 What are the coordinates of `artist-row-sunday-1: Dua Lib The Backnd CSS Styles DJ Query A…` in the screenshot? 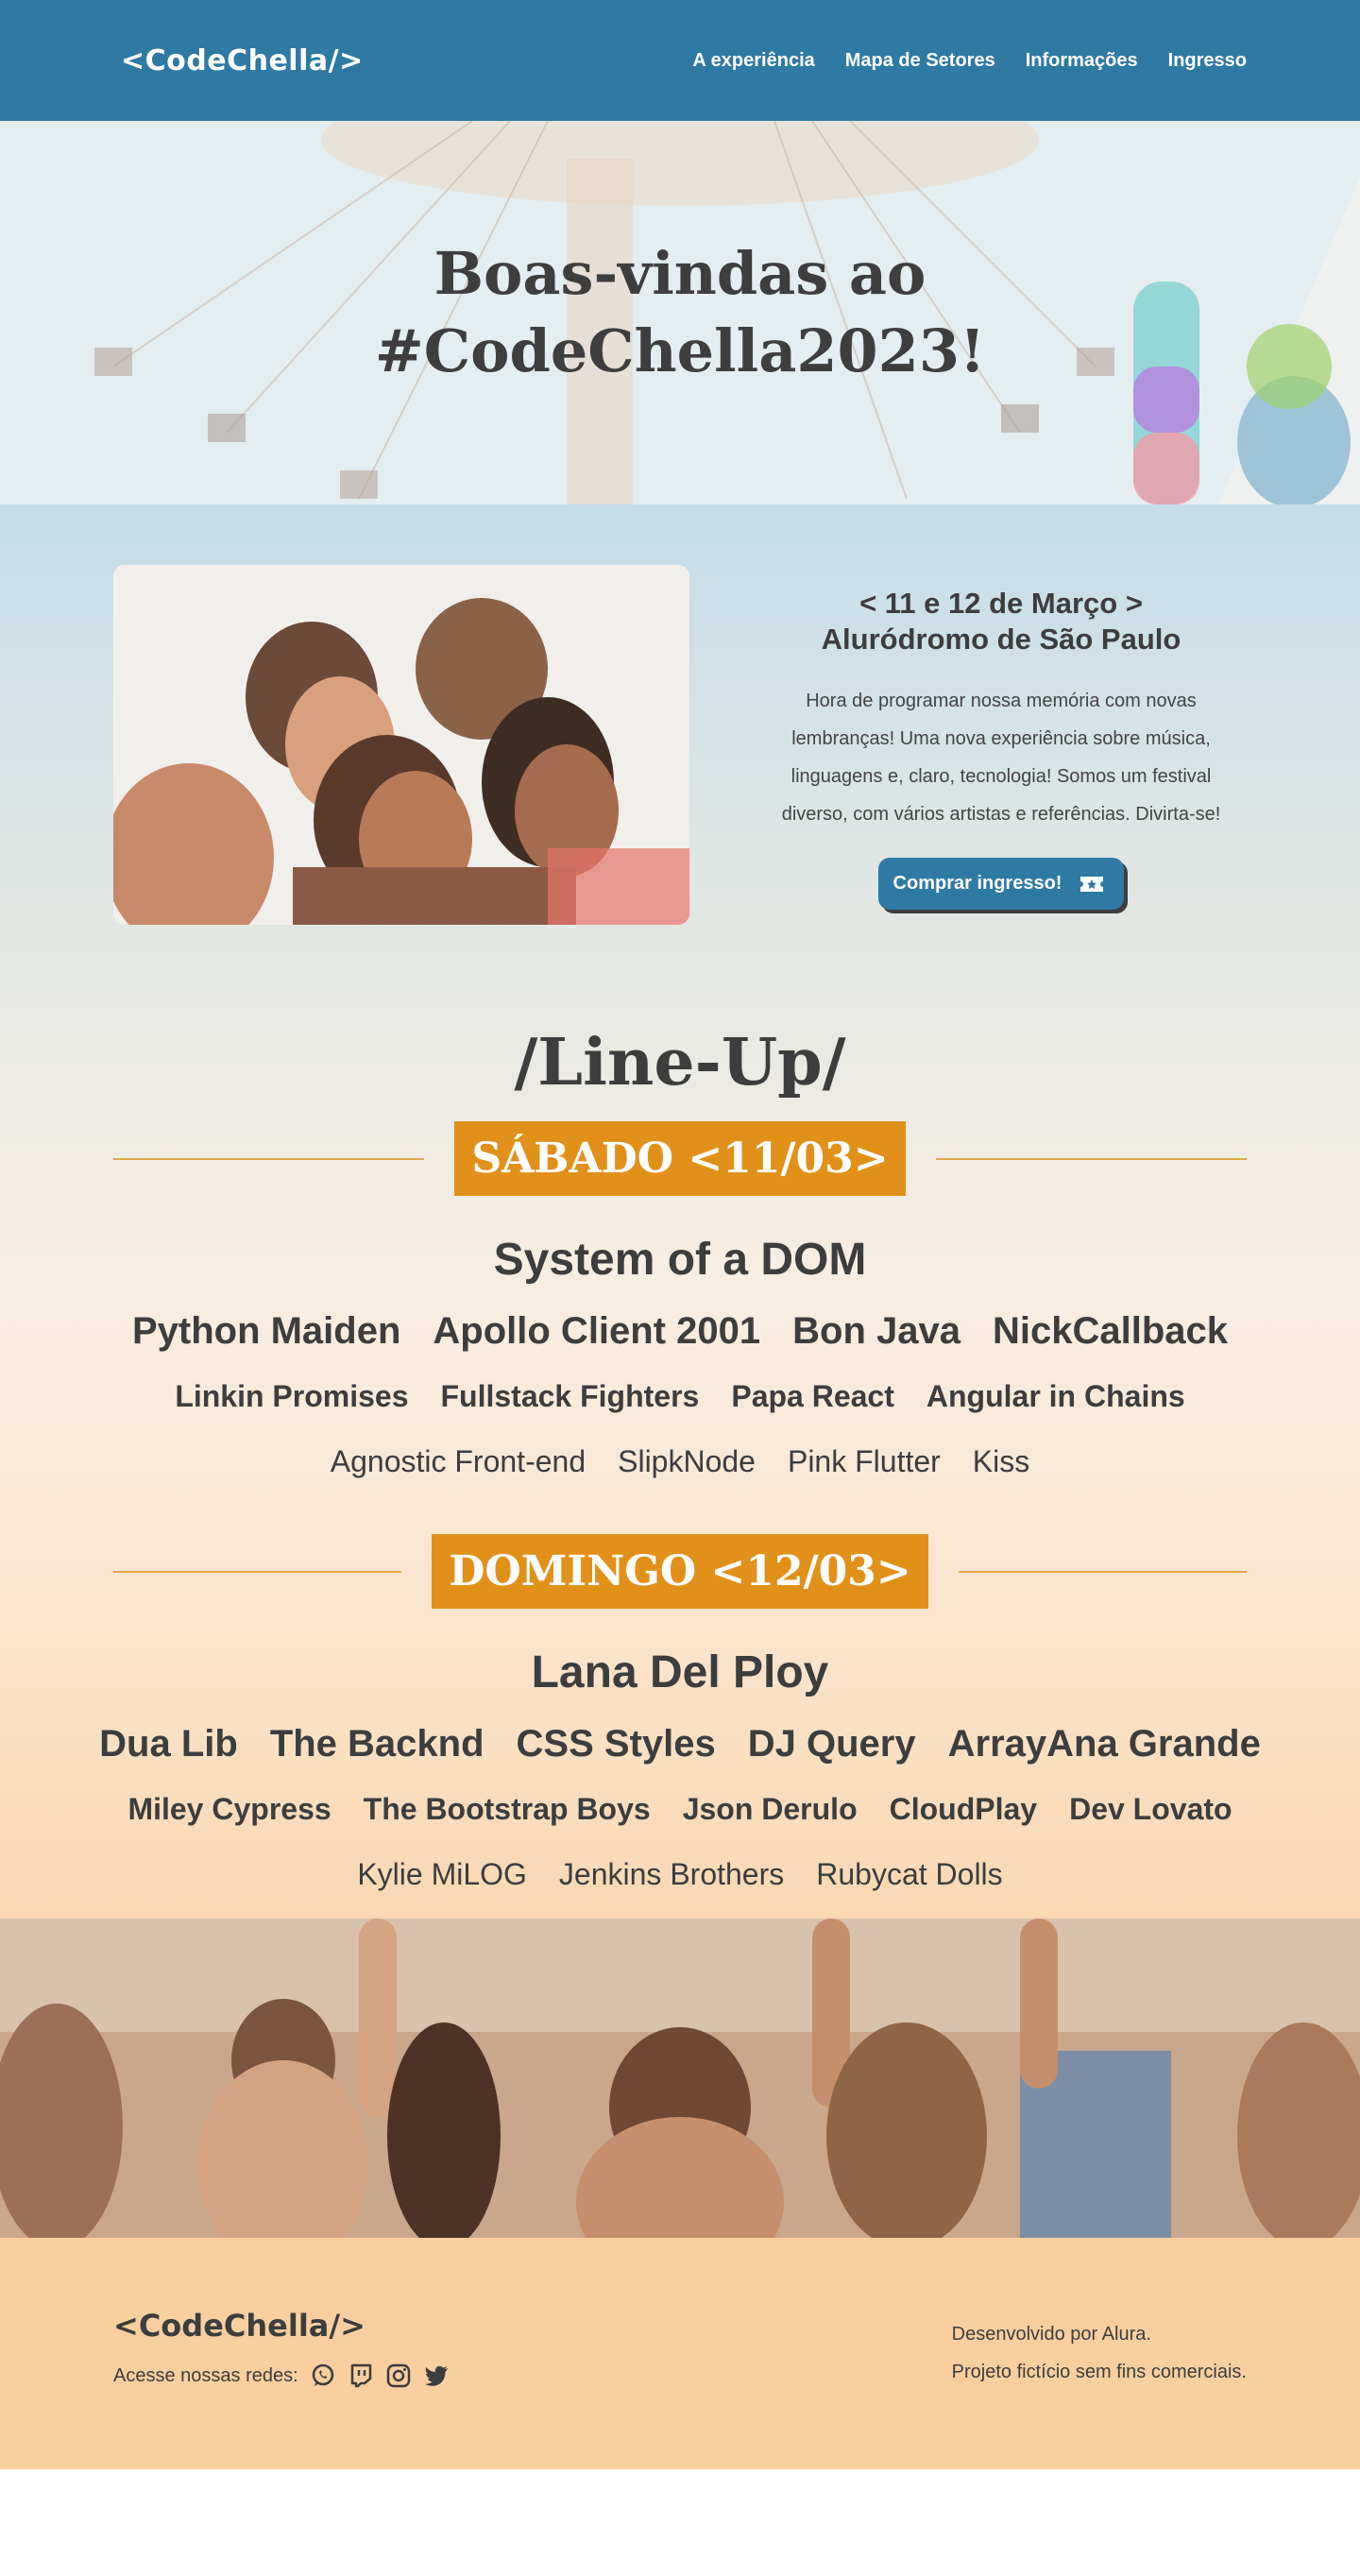 It's located at (680, 1745).